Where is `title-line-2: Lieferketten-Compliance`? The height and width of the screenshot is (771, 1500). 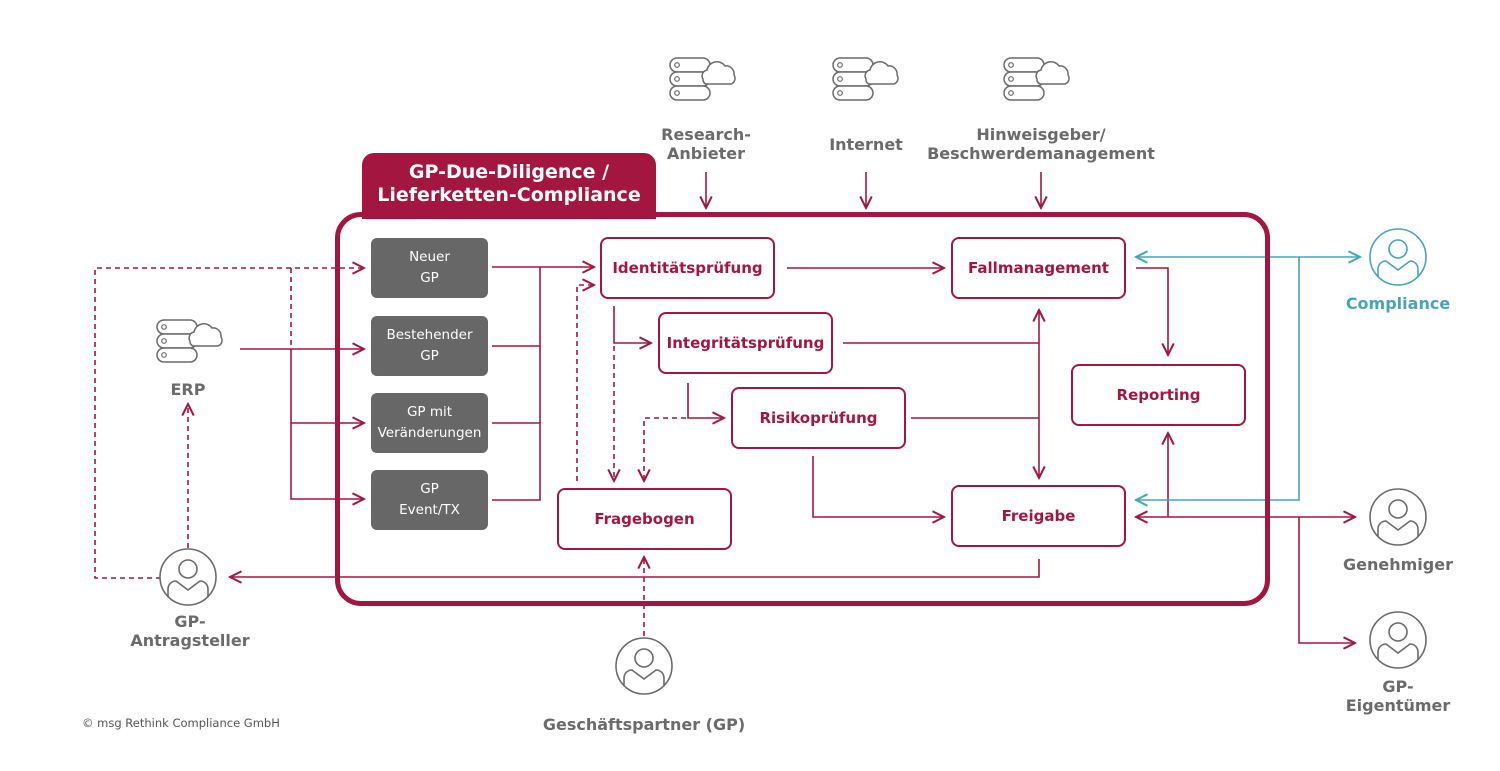
title-line-2: Lieferketten-Compliance is located at coordinates (509, 195).